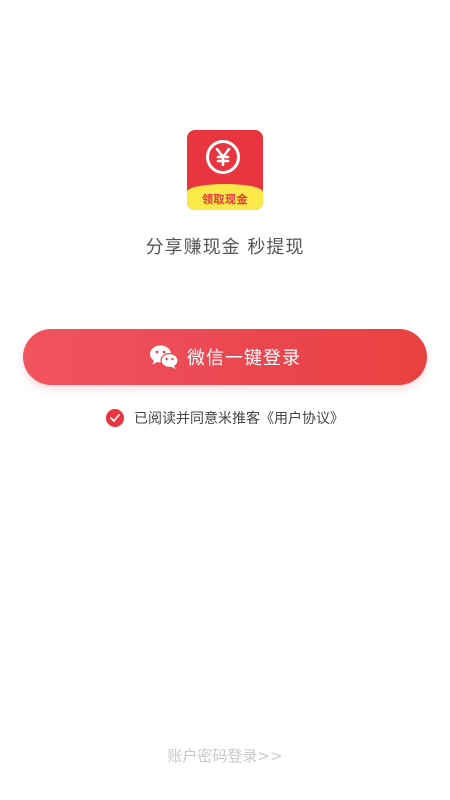 Image resolution: width=450 pixels, height=800 pixels. I want to click on agreement-row: 已阅读并同意米推客《用户协议》, so click(225, 418).